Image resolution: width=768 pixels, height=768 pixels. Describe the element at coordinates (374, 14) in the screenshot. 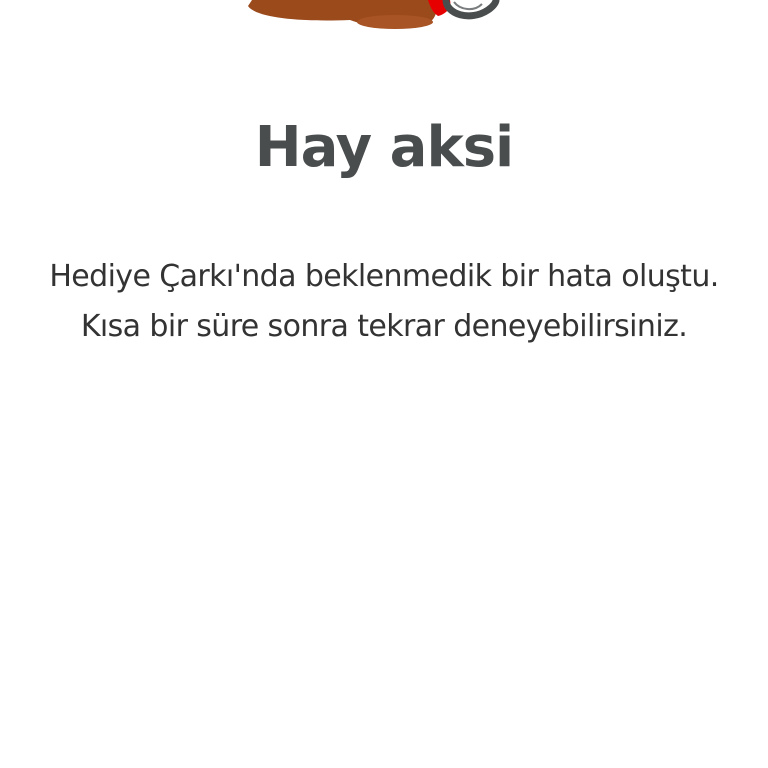

I see `spilled-drink-icon` at that location.